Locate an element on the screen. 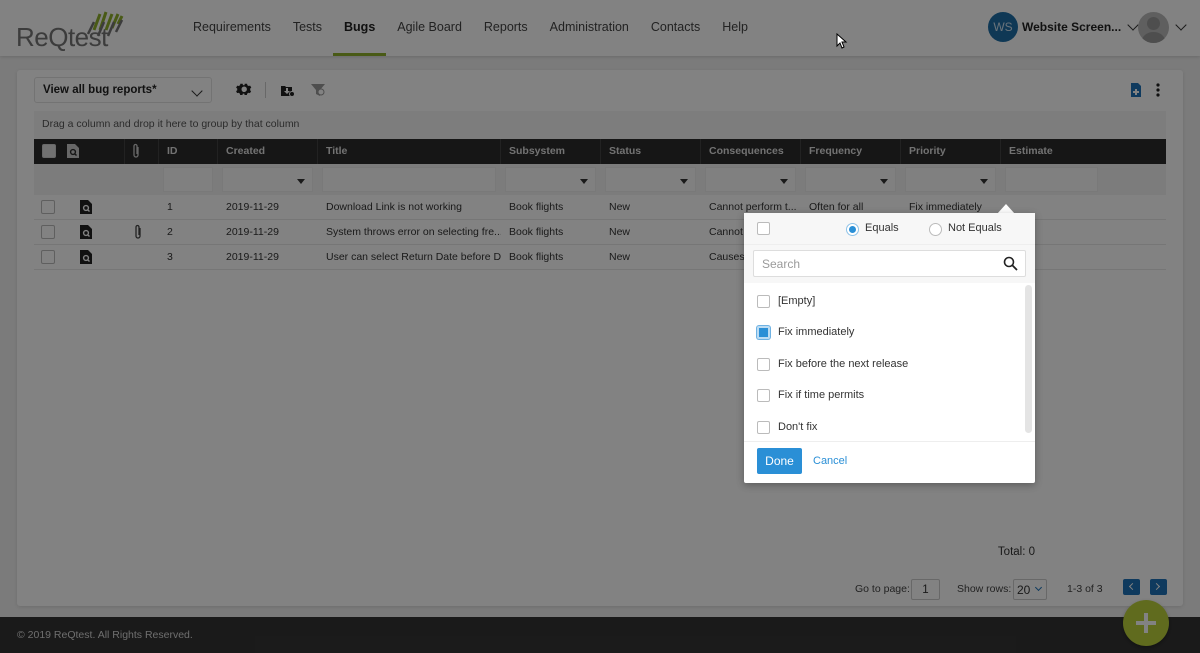  filter-option-fix-if-time: Fix if time permits is located at coordinates (810, 395).